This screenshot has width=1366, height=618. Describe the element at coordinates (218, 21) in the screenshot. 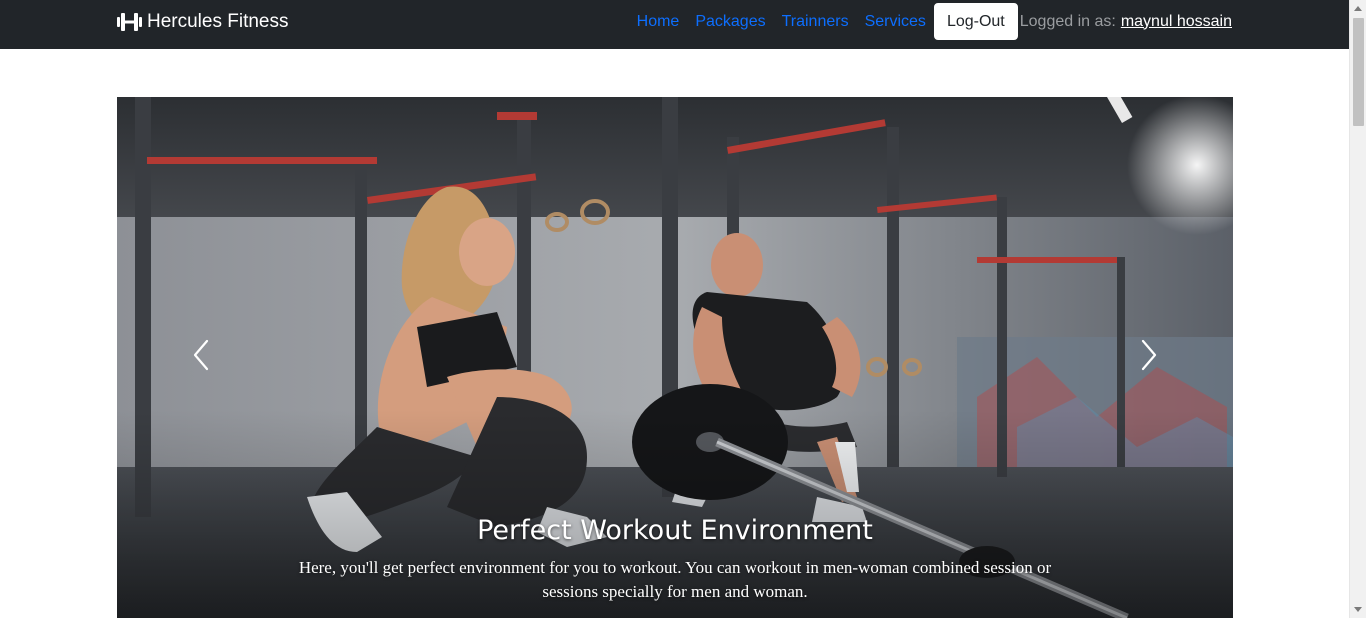

I see `brand-name: Hercules Fitness` at that location.